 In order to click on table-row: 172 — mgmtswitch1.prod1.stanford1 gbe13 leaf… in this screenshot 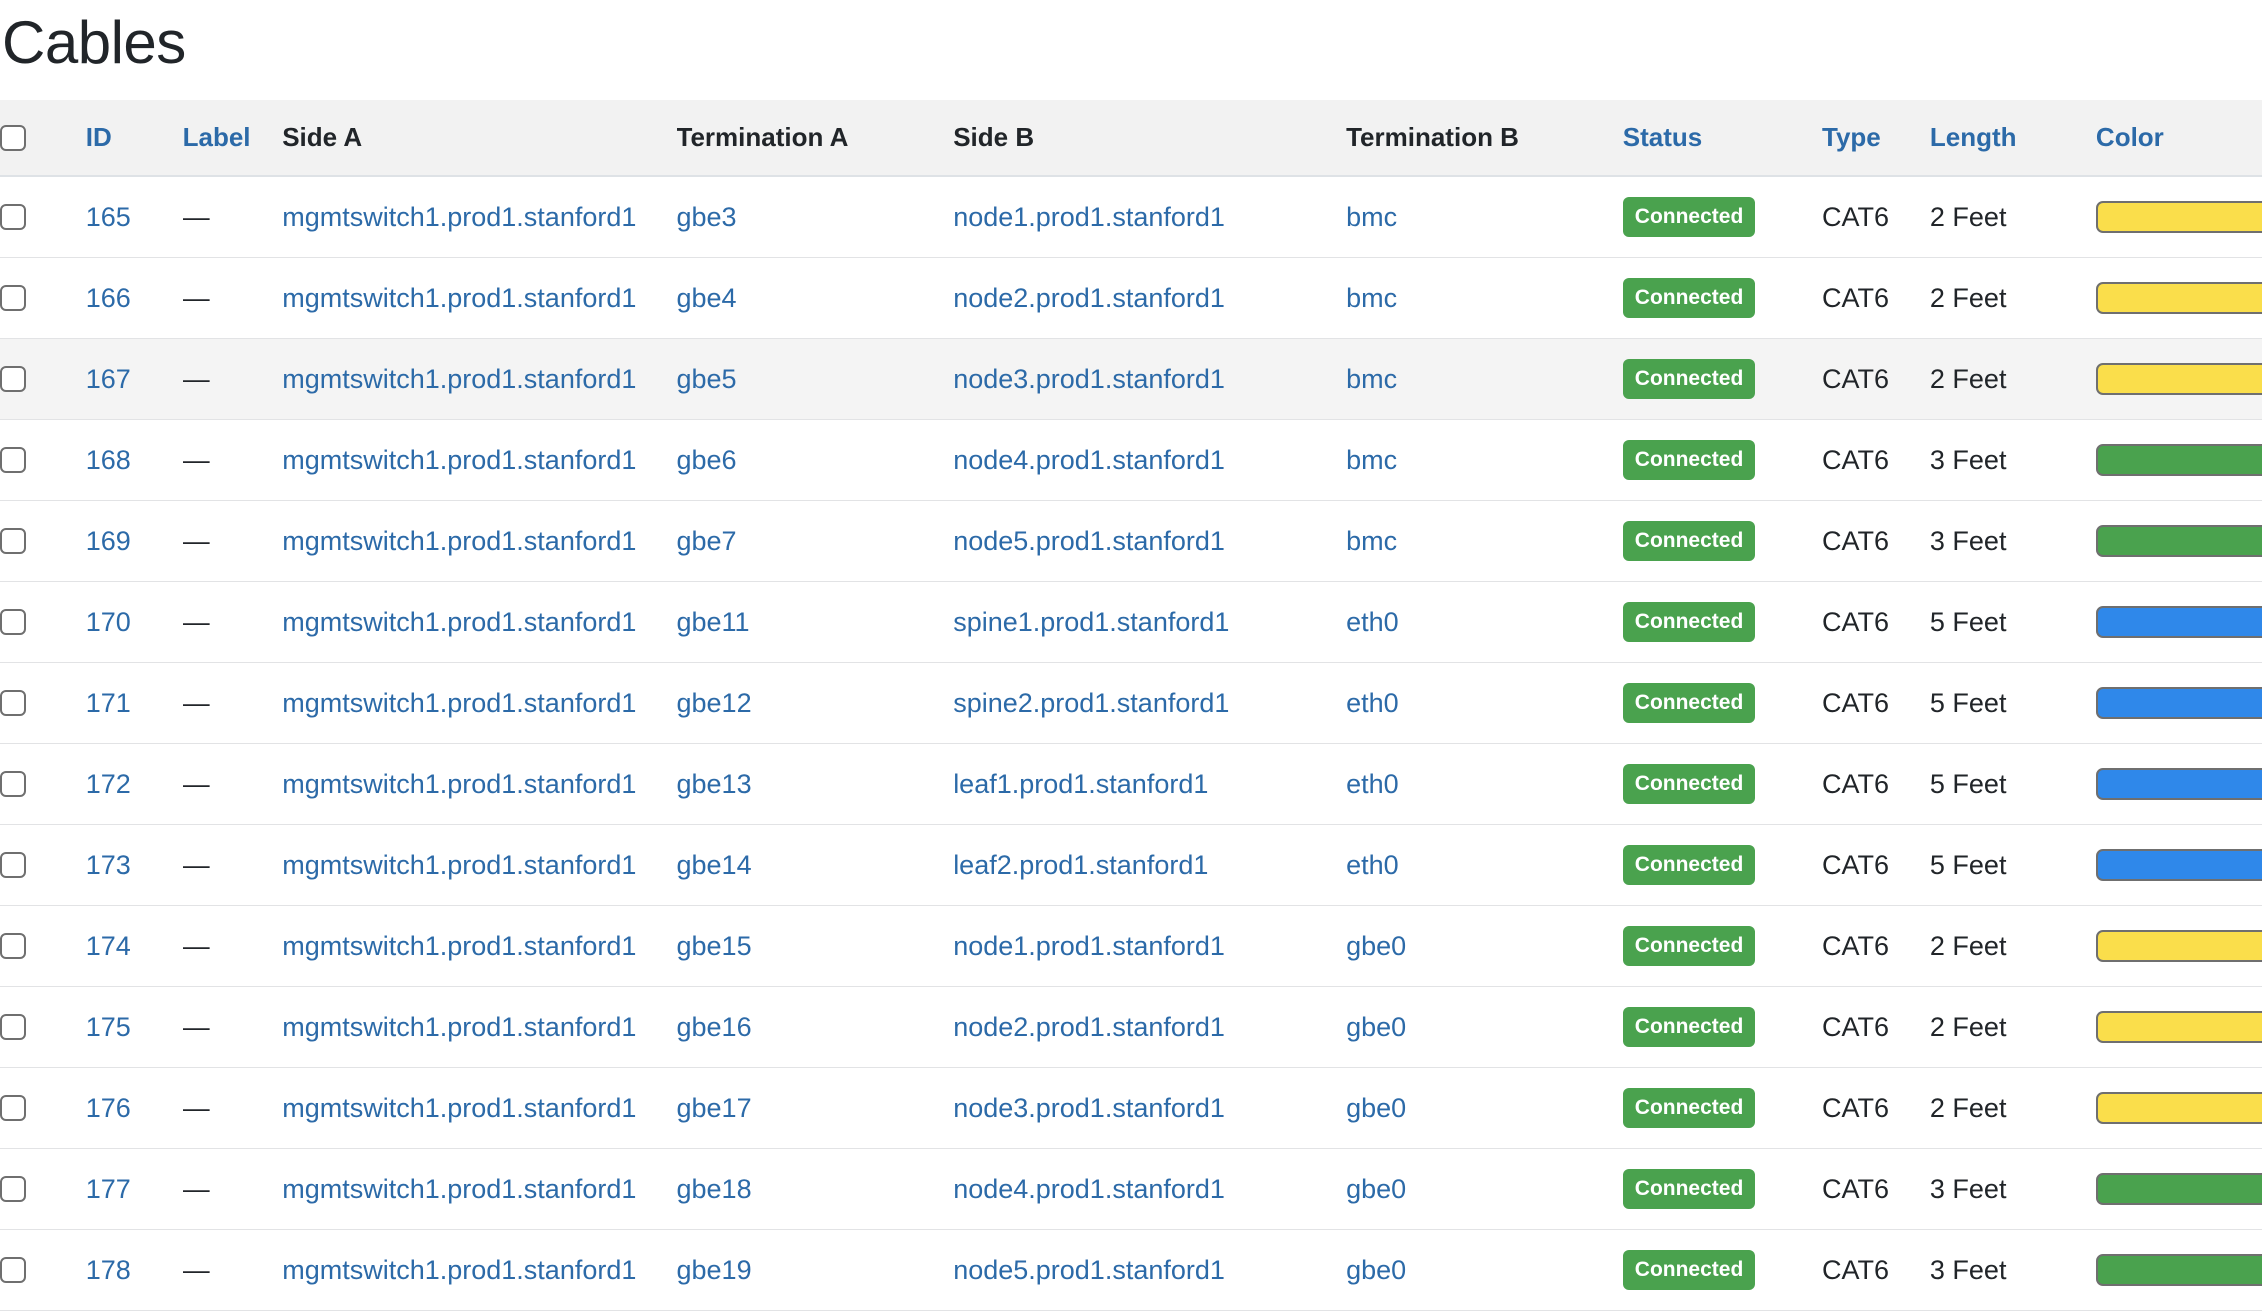, I will do `click(1131, 784)`.